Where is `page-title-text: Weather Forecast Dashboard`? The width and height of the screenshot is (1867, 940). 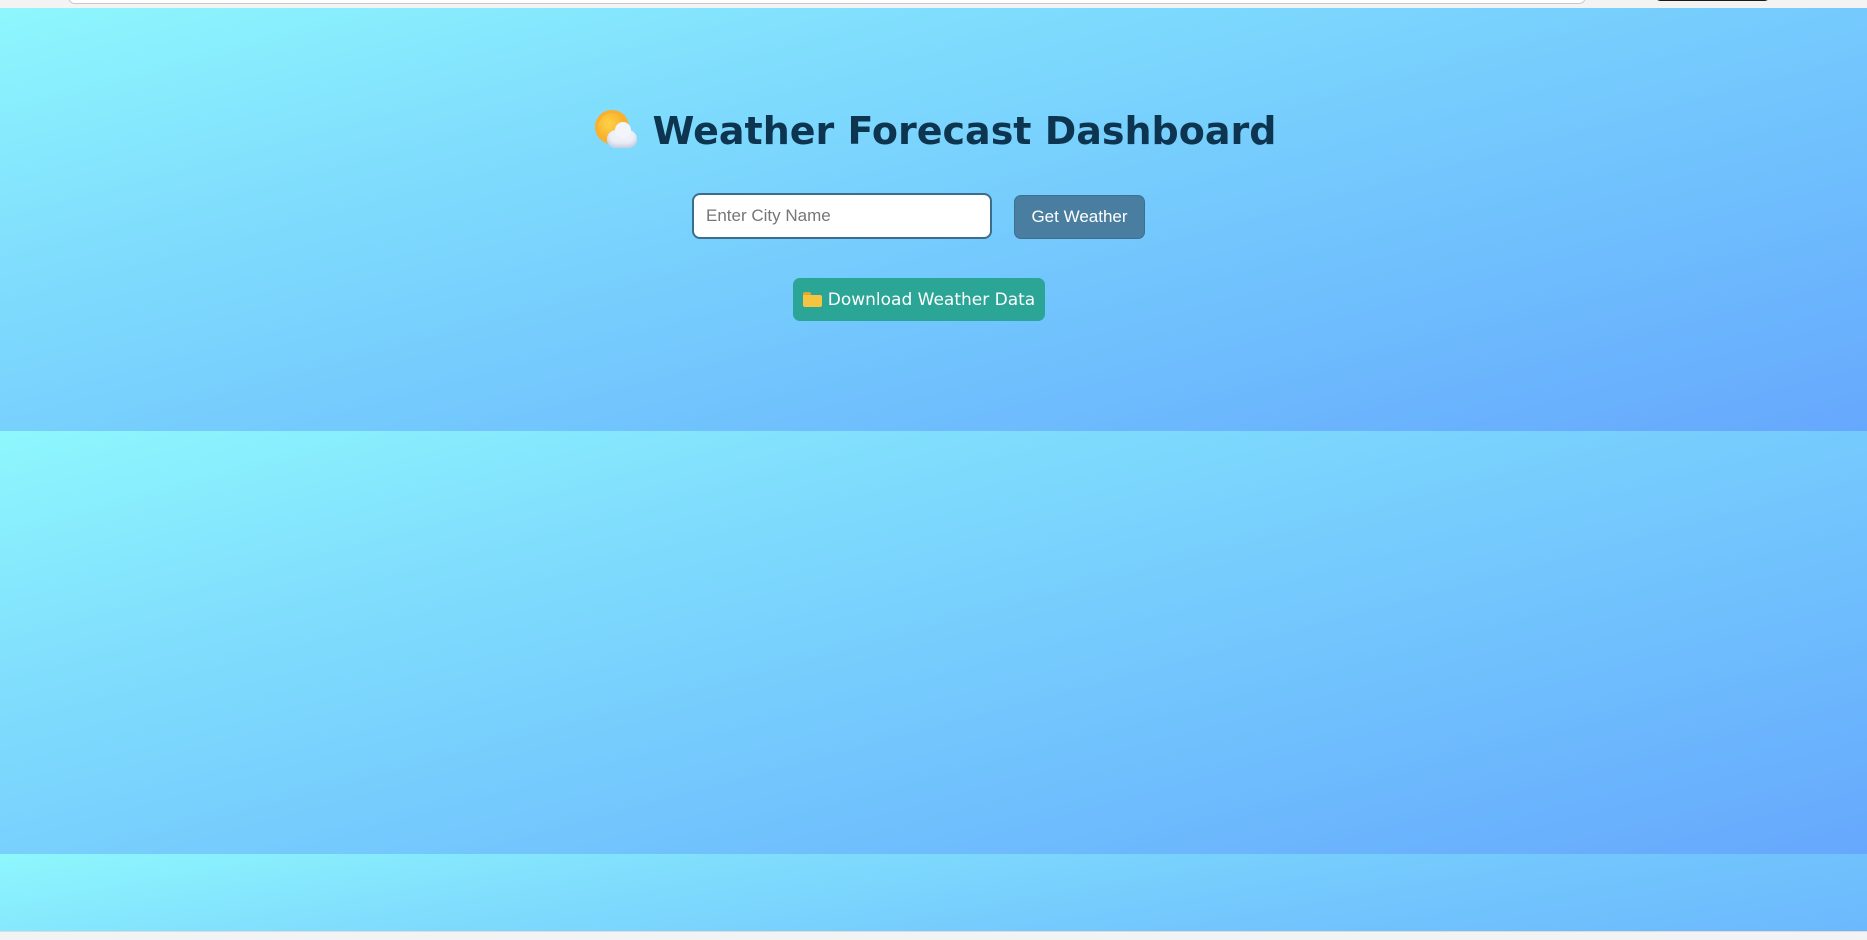 page-title-text: Weather Forecast Dashboard is located at coordinates (964, 131).